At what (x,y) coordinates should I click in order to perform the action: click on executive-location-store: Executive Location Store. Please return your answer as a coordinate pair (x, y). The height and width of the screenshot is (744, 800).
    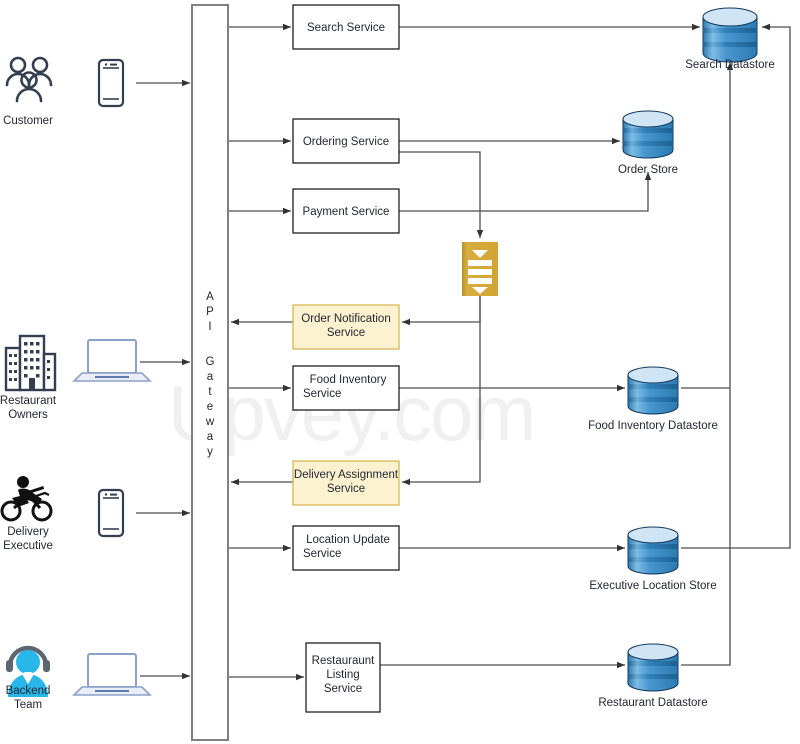
    Looking at the image, I should click on (653, 559).